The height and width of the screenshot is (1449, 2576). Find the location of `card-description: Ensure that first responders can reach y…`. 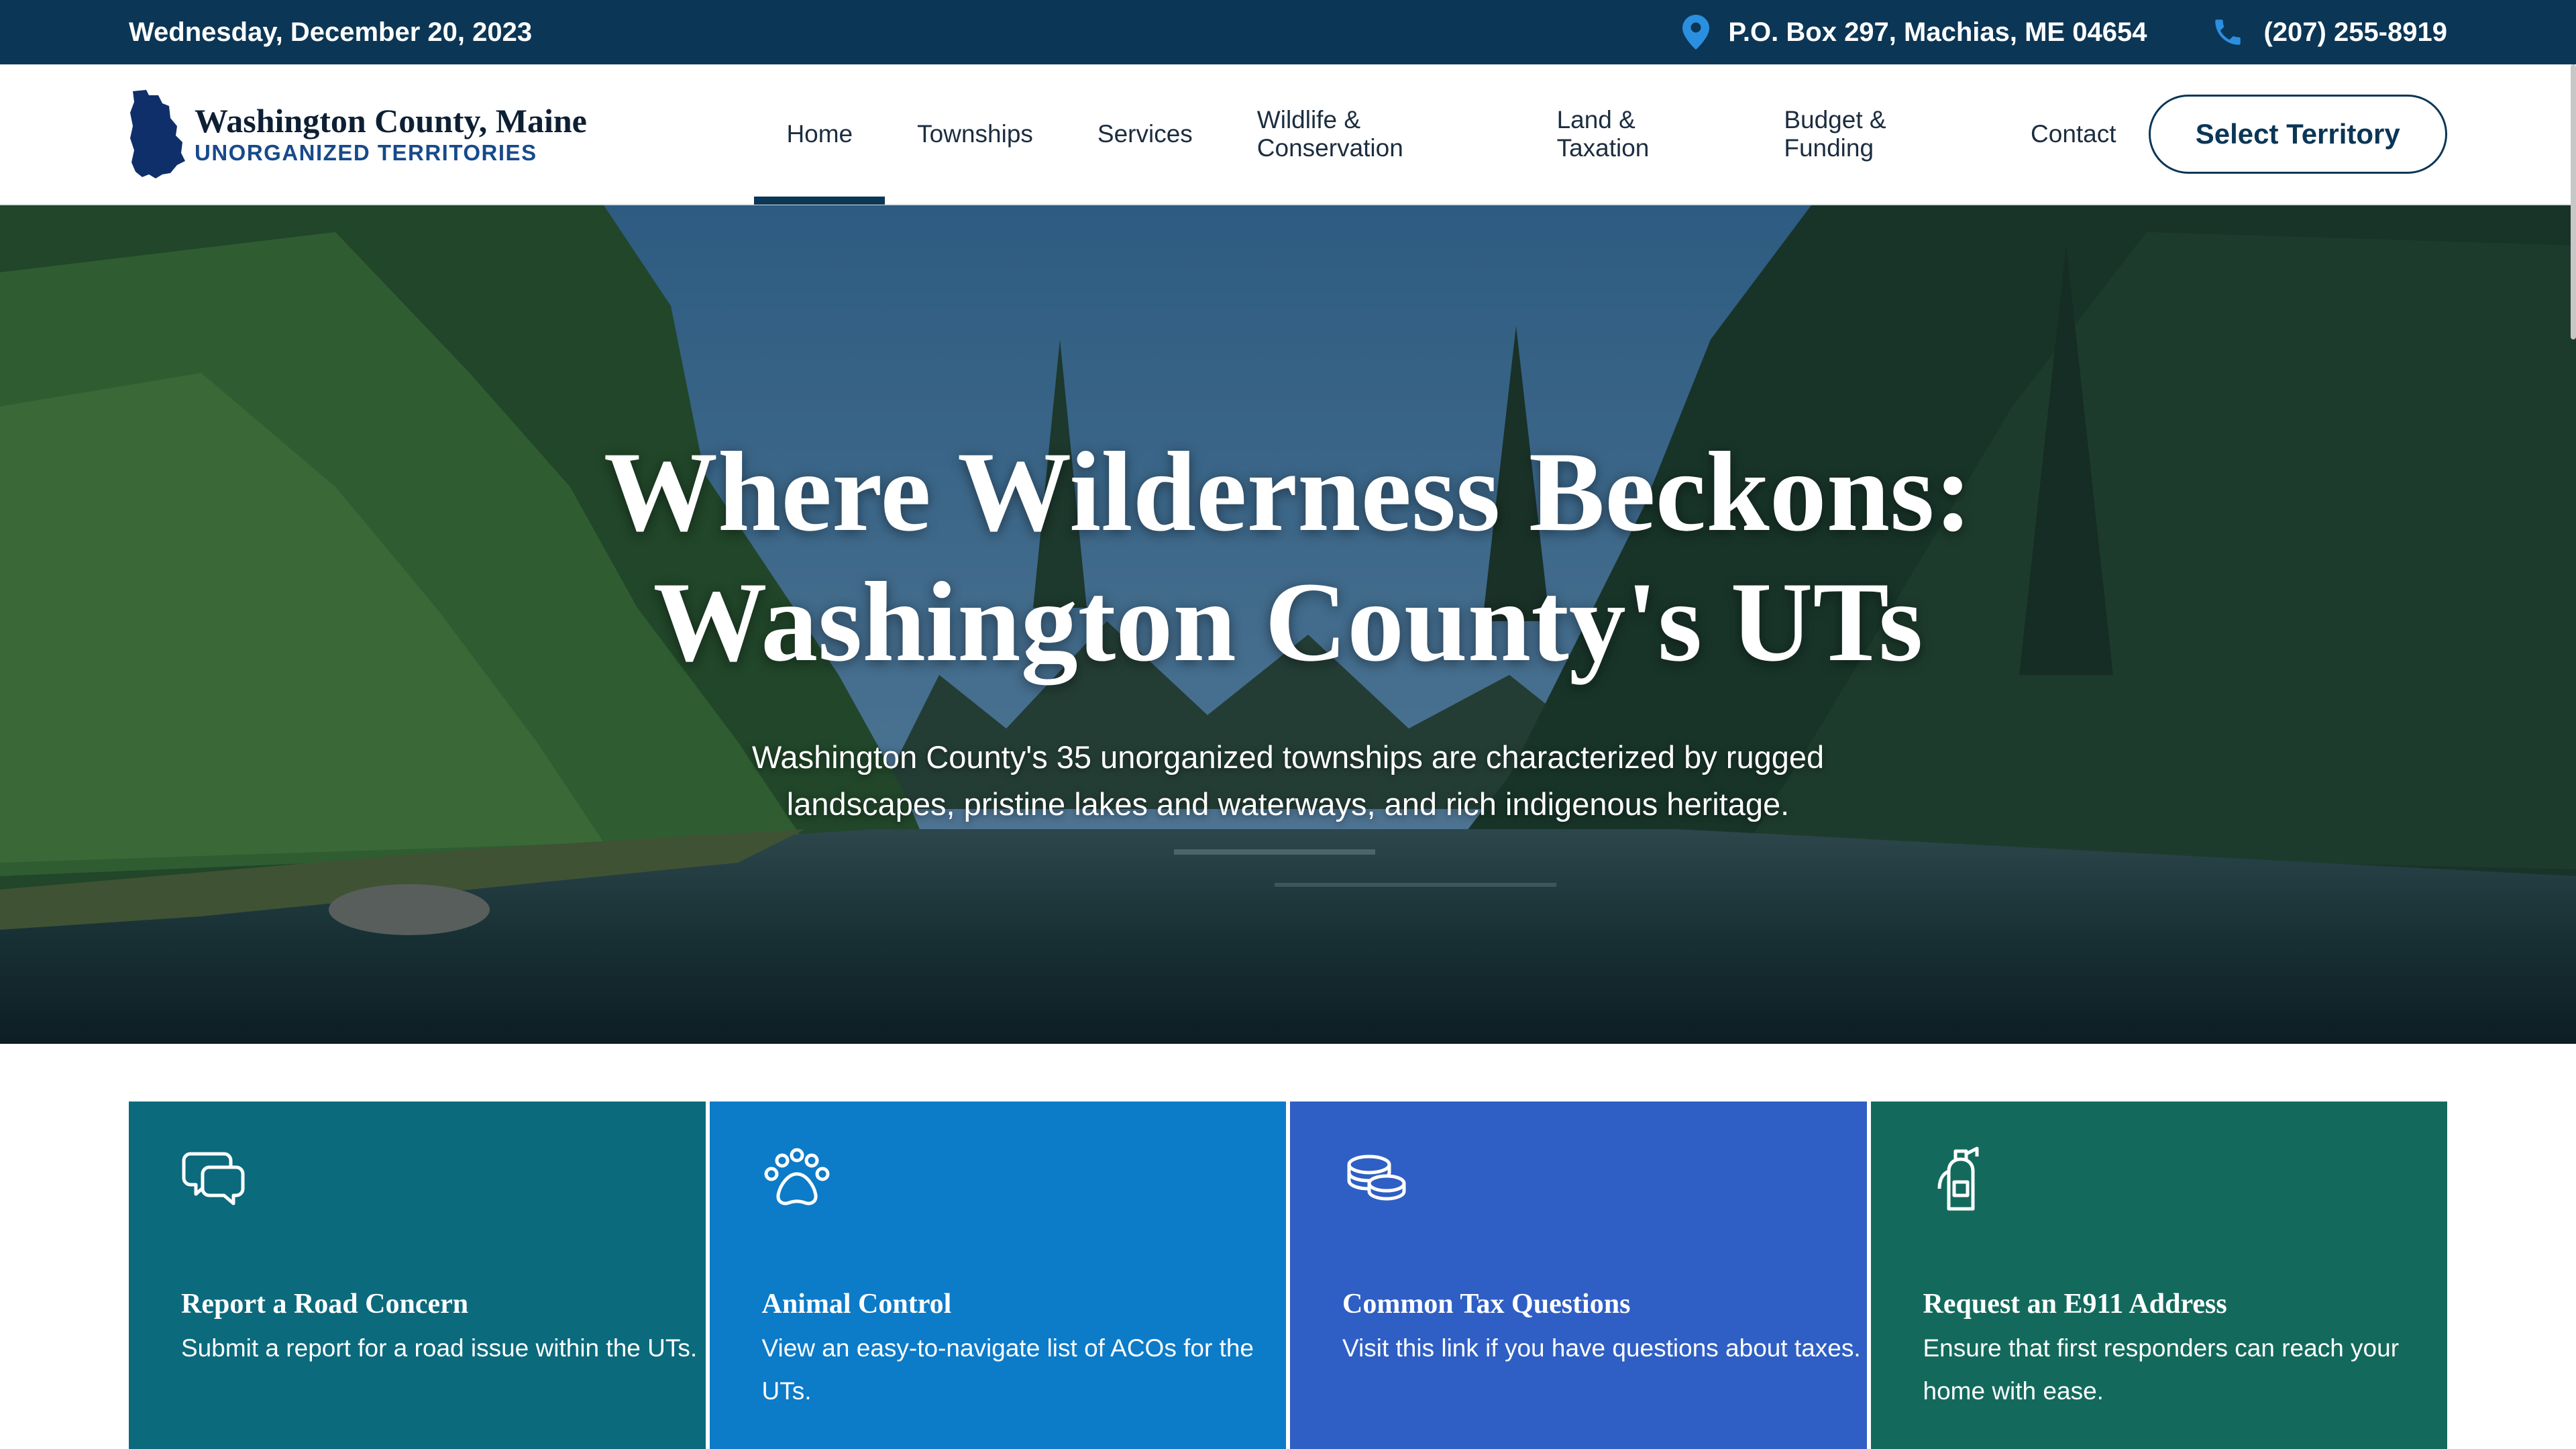

card-description: Ensure that first responders can reach y… is located at coordinates (2161, 1369).